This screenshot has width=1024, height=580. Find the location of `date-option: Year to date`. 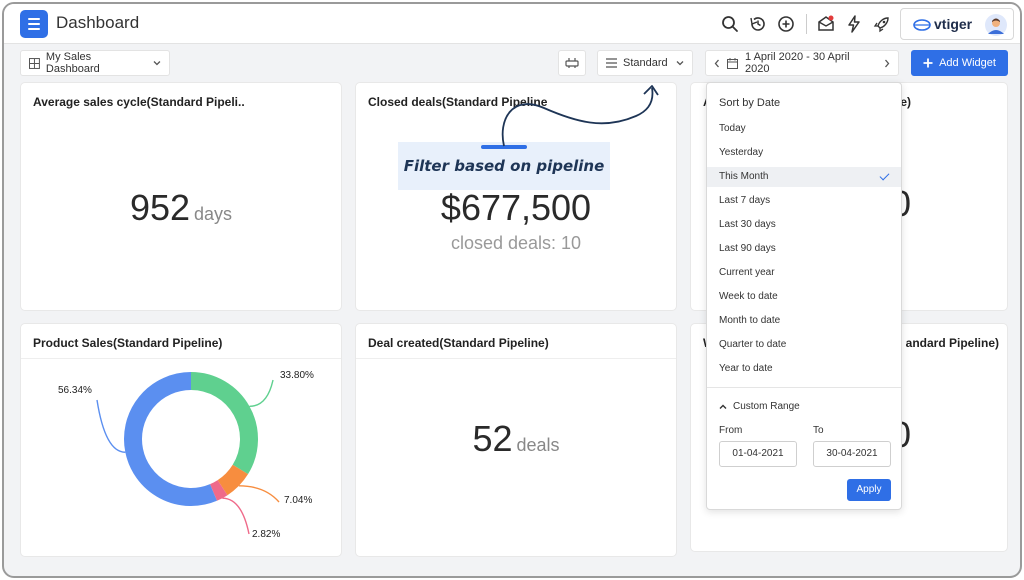

date-option: Year to date is located at coordinates (804, 369).